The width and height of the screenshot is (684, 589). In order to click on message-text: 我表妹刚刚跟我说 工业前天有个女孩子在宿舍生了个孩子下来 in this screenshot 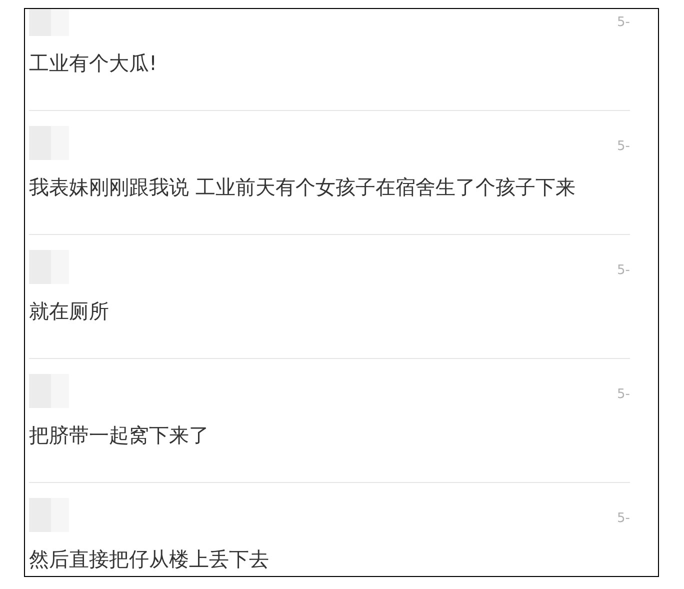, I will do `click(302, 187)`.